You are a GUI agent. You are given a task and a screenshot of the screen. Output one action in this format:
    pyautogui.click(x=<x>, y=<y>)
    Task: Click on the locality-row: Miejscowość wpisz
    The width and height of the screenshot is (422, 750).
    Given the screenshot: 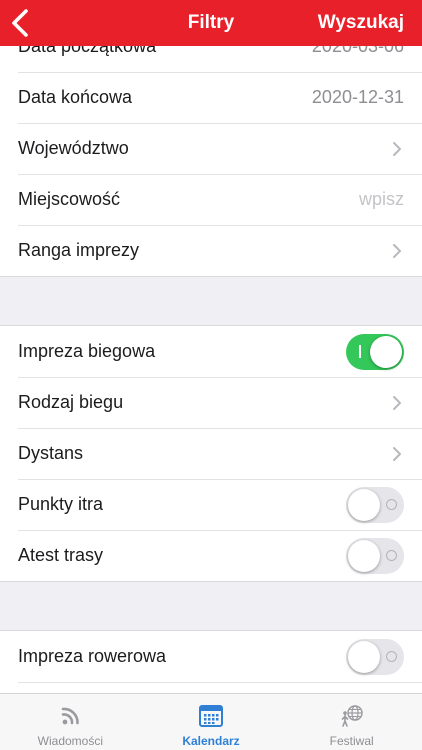 What is the action you would take?
    pyautogui.click(x=211, y=199)
    